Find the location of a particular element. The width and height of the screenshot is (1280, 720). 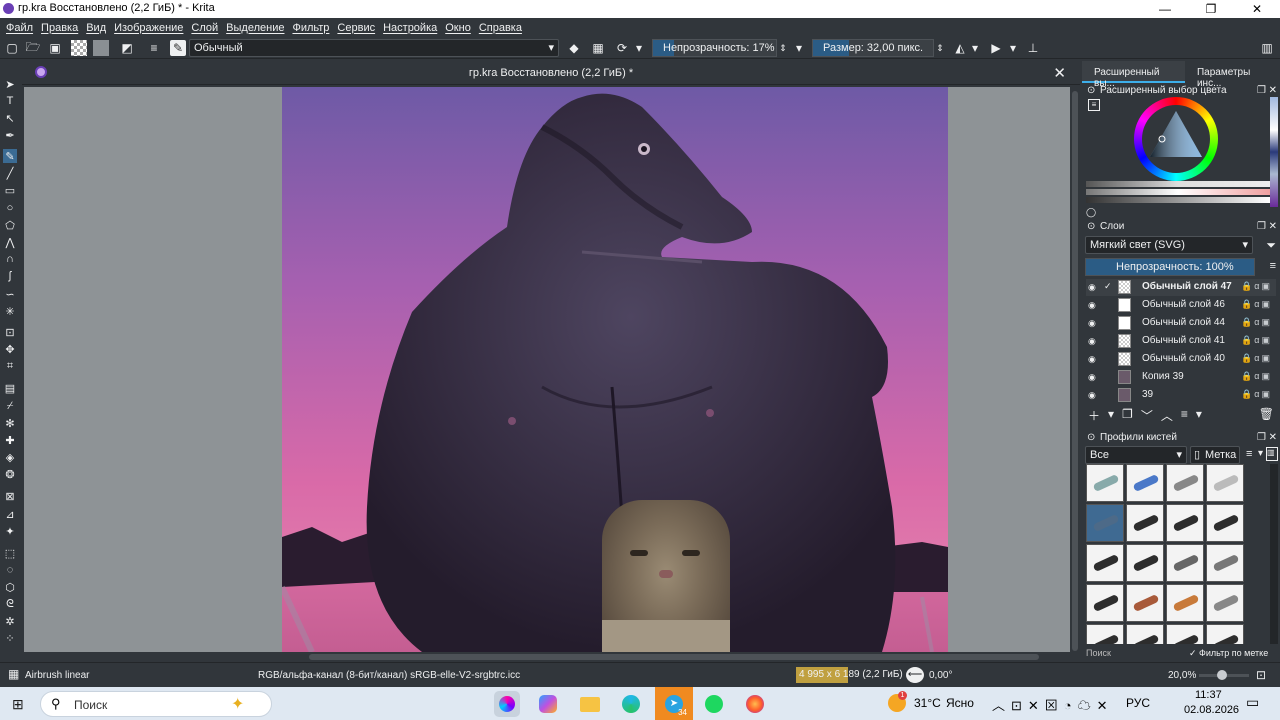

similar-color-selection-icon: ⁘ is located at coordinates (10, 638).